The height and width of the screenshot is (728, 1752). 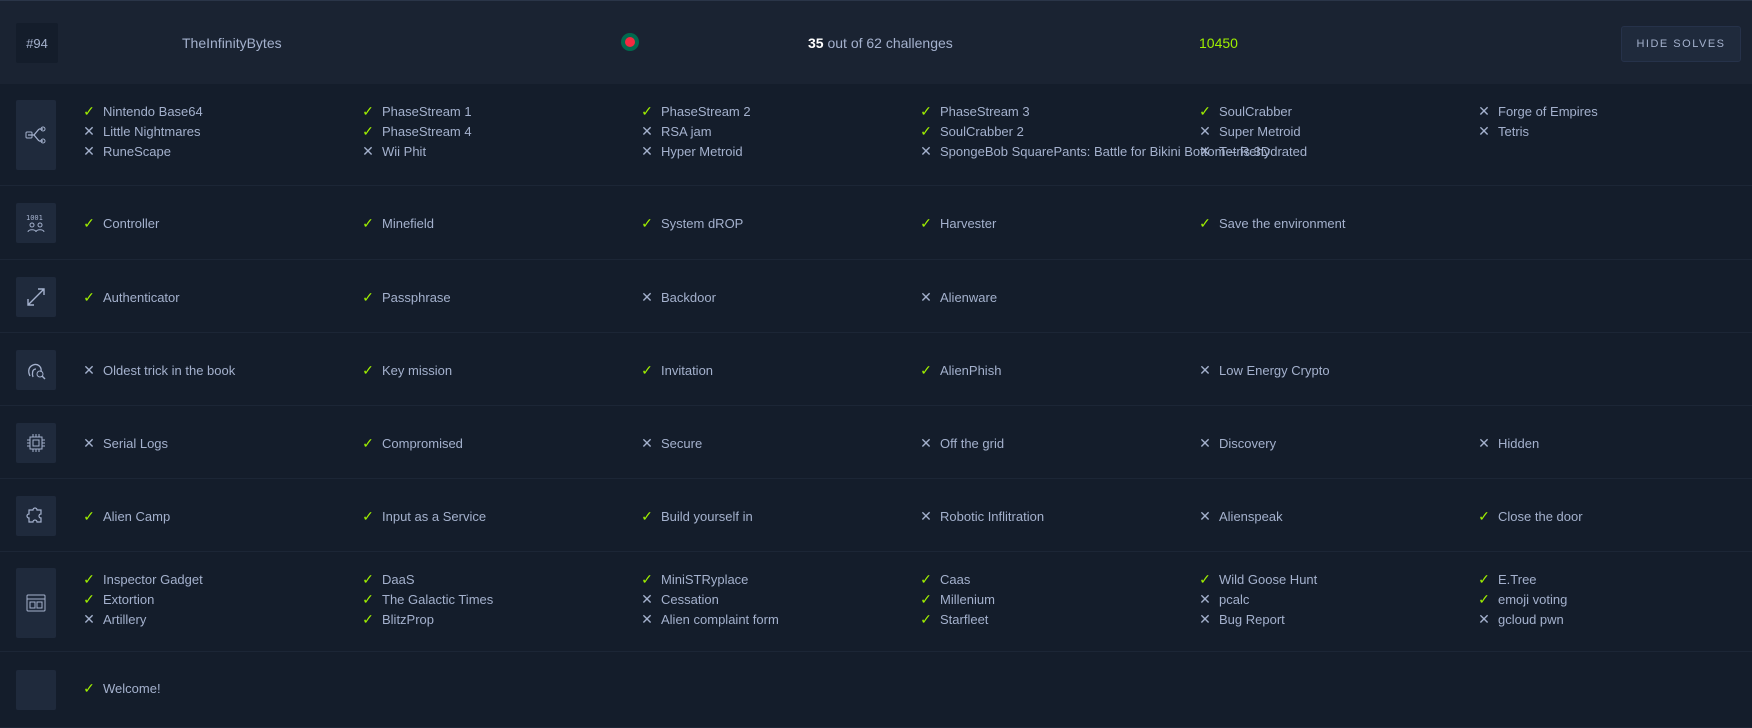 What do you see at coordinates (691, 223) in the screenshot?
I see `challenge-item: ✓ System dROP` at bounding box center [691, 223].